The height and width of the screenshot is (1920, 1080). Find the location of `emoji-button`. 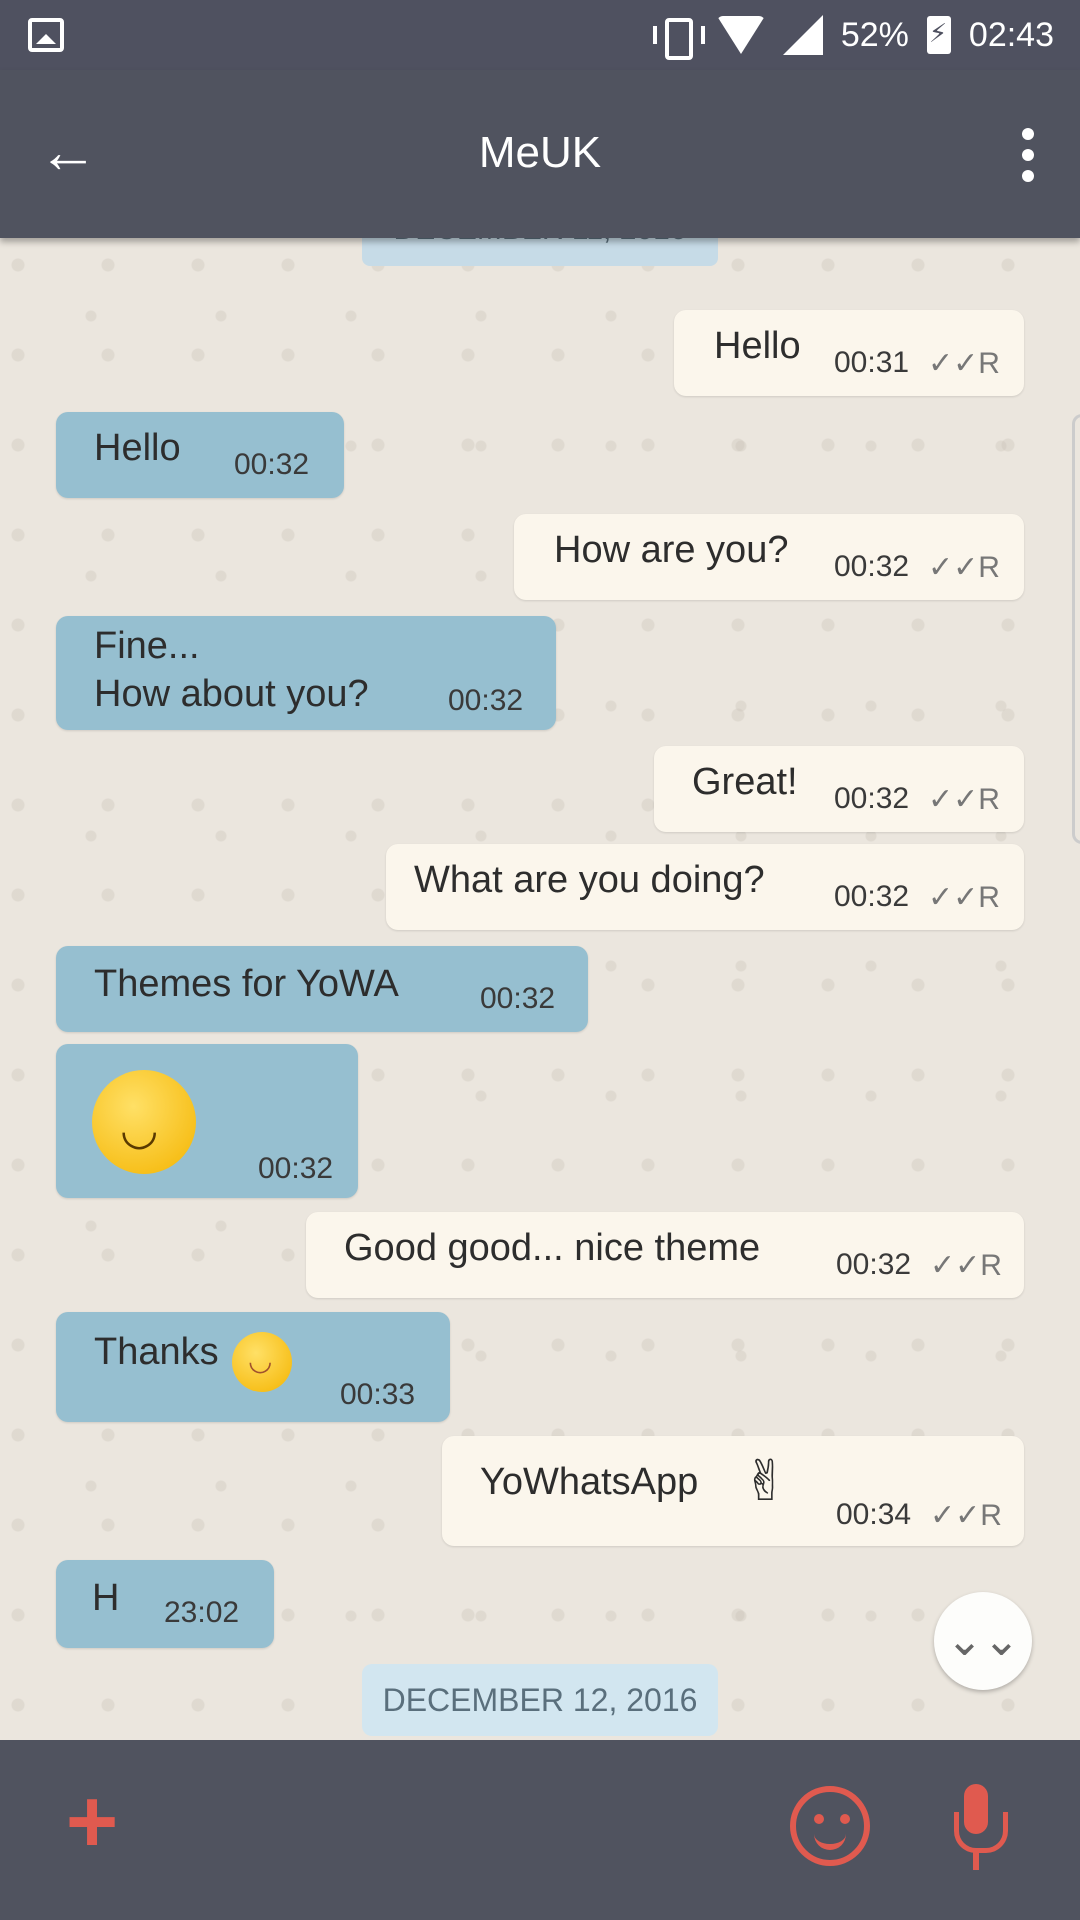

emoji-button is located at coordinates (830, 1826).